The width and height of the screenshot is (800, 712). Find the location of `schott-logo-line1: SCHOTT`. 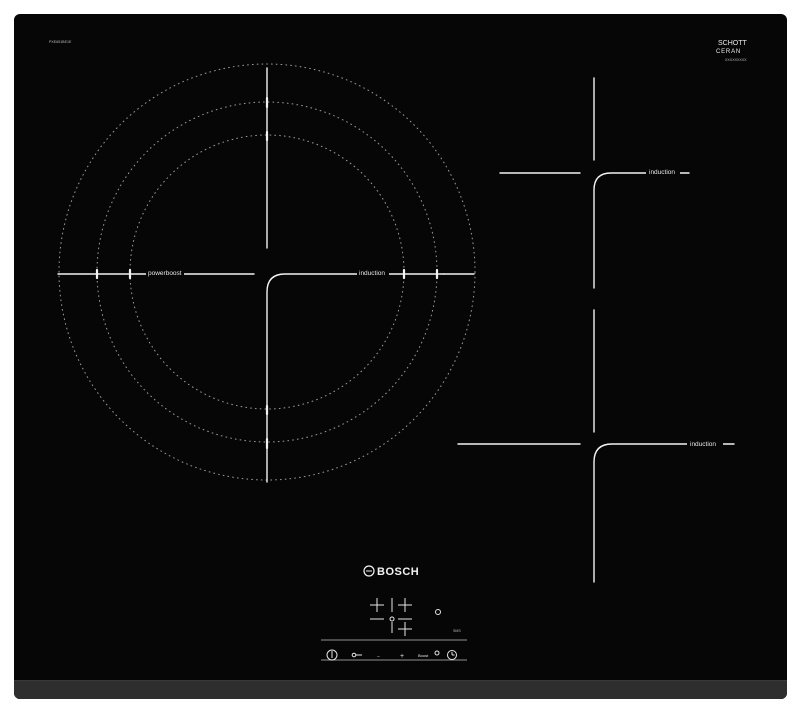

schott-logo-line1: SCHOTT is located at coordinates (733, 43).